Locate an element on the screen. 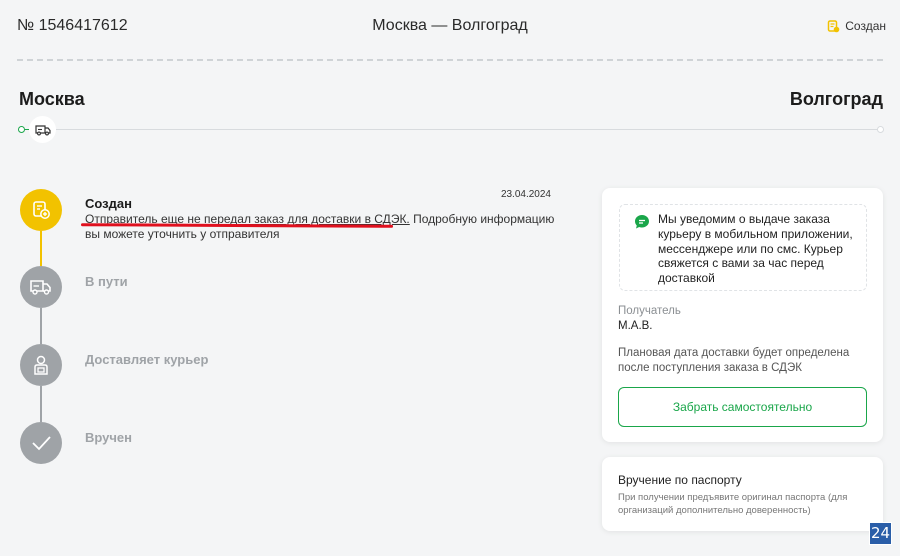 This screenshot has width=900, height=556. message-icon is located at coordinates (642, 222).